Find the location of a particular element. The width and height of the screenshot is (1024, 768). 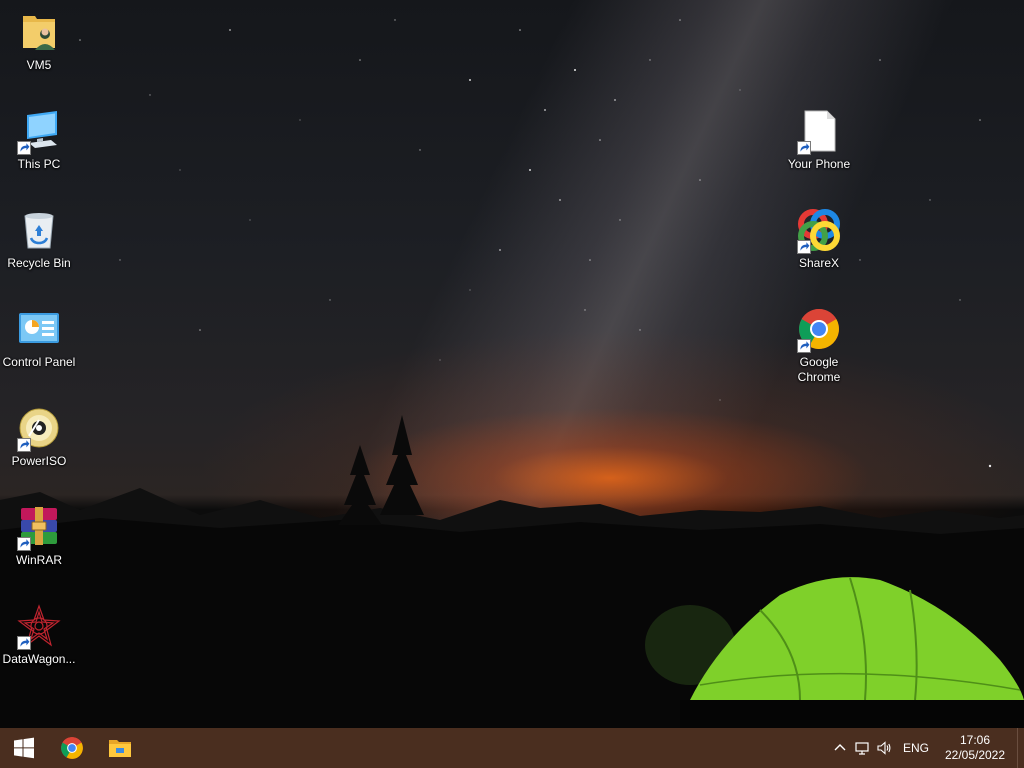

taskbar: ENG 17:06 22/05/2022 is located at coordinates (512, 748).